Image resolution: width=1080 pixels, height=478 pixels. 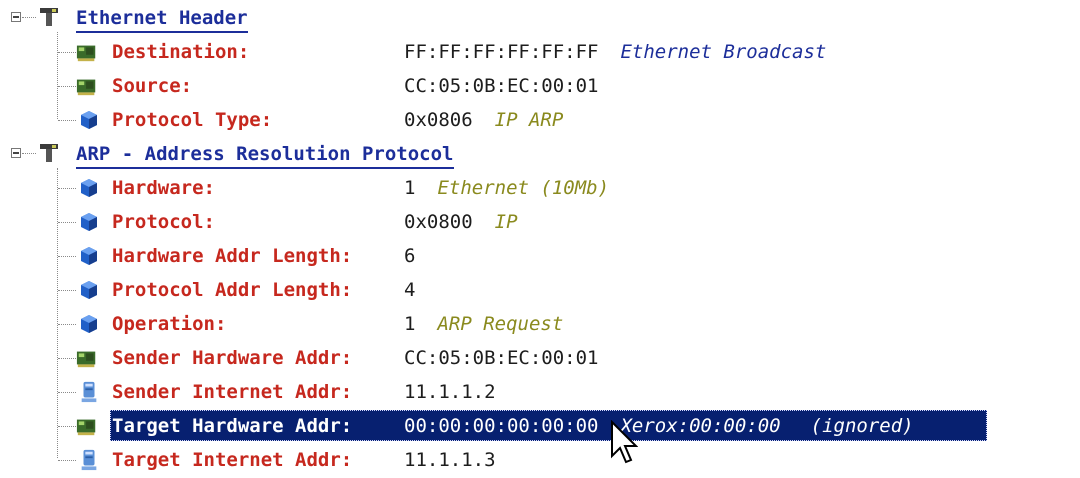 I want to click on field-name: Operation:, so click(x=169, y=324).